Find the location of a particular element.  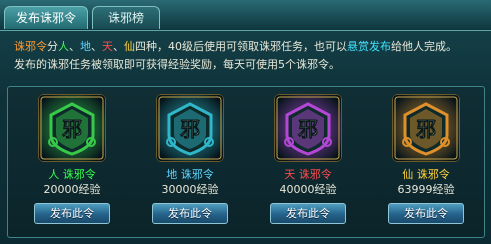

token-name: 仙 诛邪令 is located at coordinates (426, 174).